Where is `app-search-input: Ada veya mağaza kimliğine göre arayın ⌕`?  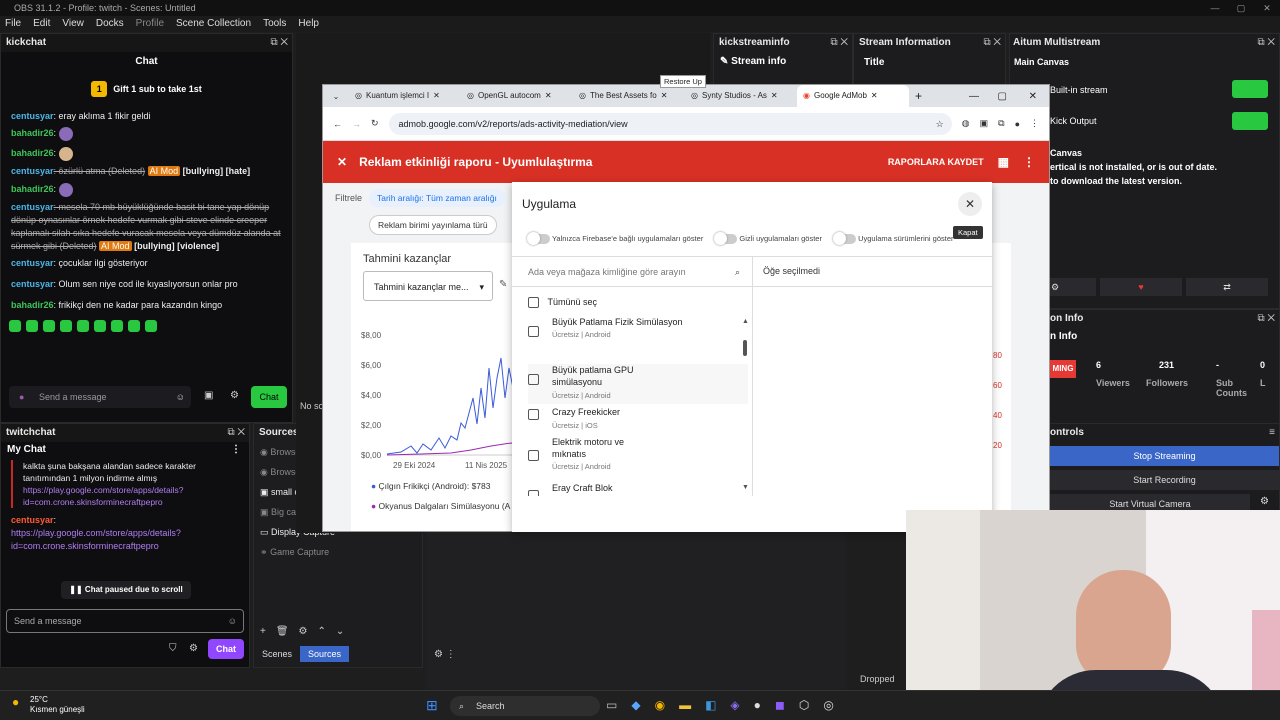
app-search-input: Ada veya mağaza kimliğine göre arayın ⌕ is located at coordinates (634, 272).